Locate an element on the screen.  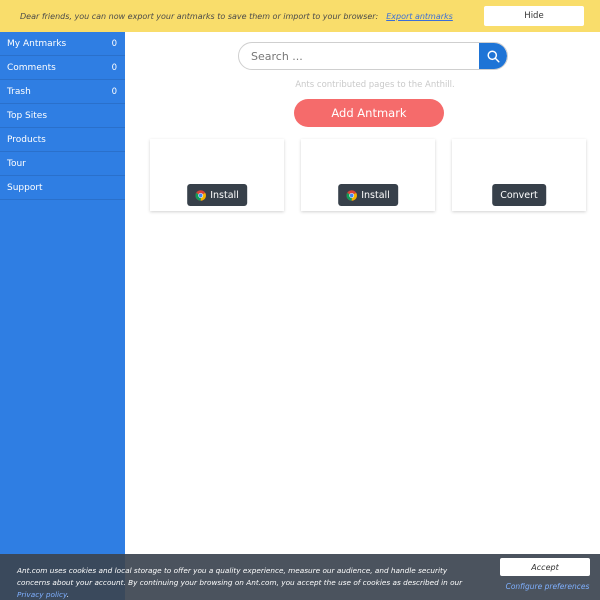
hide-button: Hide is located at coordinates (534, 16).